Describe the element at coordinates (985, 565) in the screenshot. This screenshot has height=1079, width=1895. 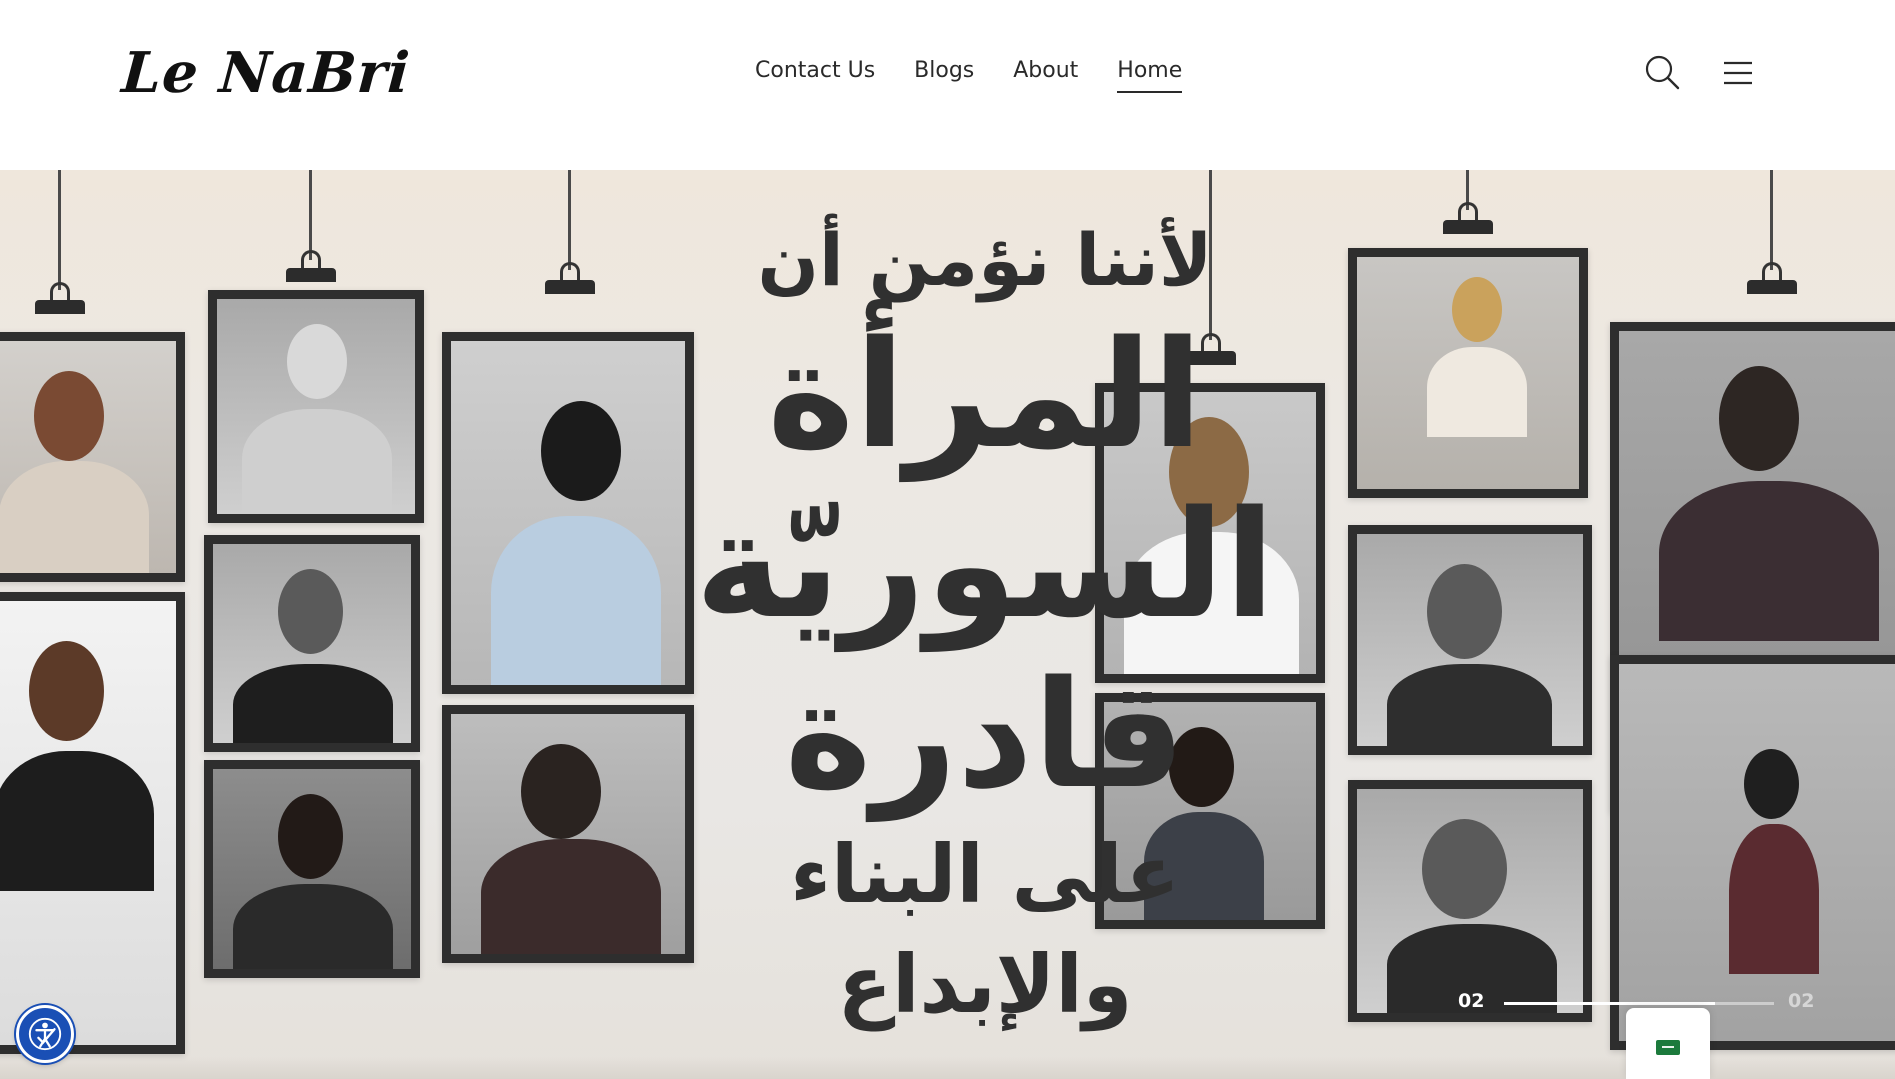
I see `hero-headline-line: السوريّة` at that location.